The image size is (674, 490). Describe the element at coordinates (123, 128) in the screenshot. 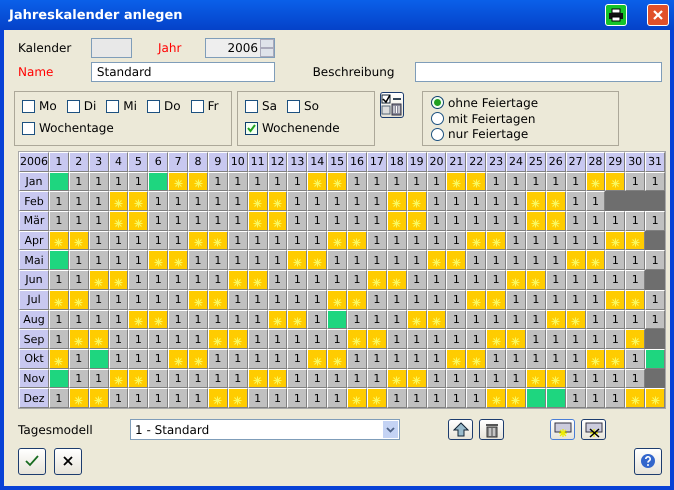

I see `wochentage-checkbox: Wochentage` at that location.